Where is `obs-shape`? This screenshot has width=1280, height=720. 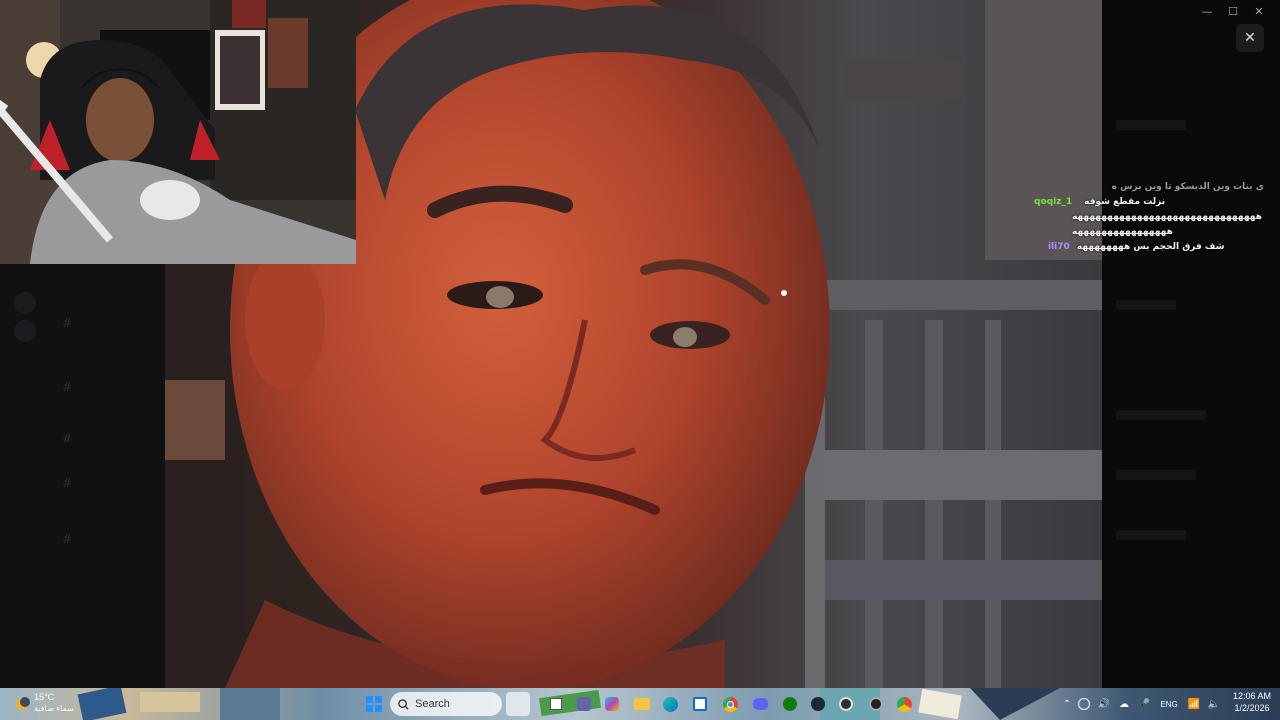
obs-shape is located at coordinates (846, 704).